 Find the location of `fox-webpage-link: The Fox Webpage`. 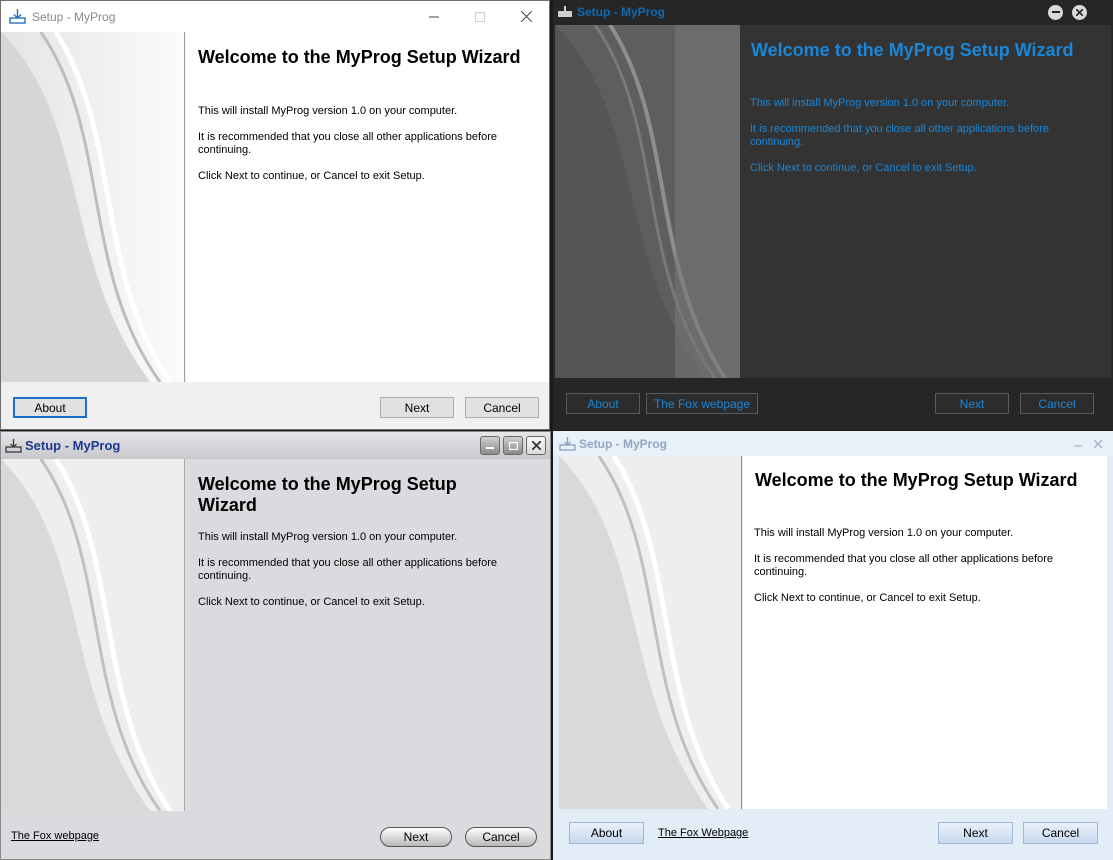

fox-webpage-link: The Fox Webpage is located at coordinates (703, 833).